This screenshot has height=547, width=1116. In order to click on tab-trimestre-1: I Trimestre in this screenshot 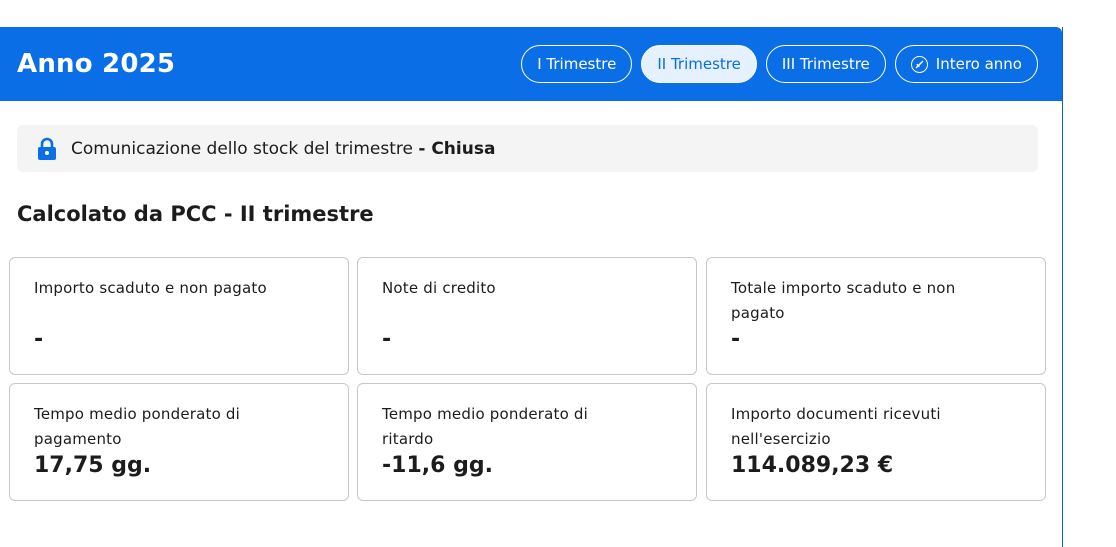, I will do `click(577, 64)`.